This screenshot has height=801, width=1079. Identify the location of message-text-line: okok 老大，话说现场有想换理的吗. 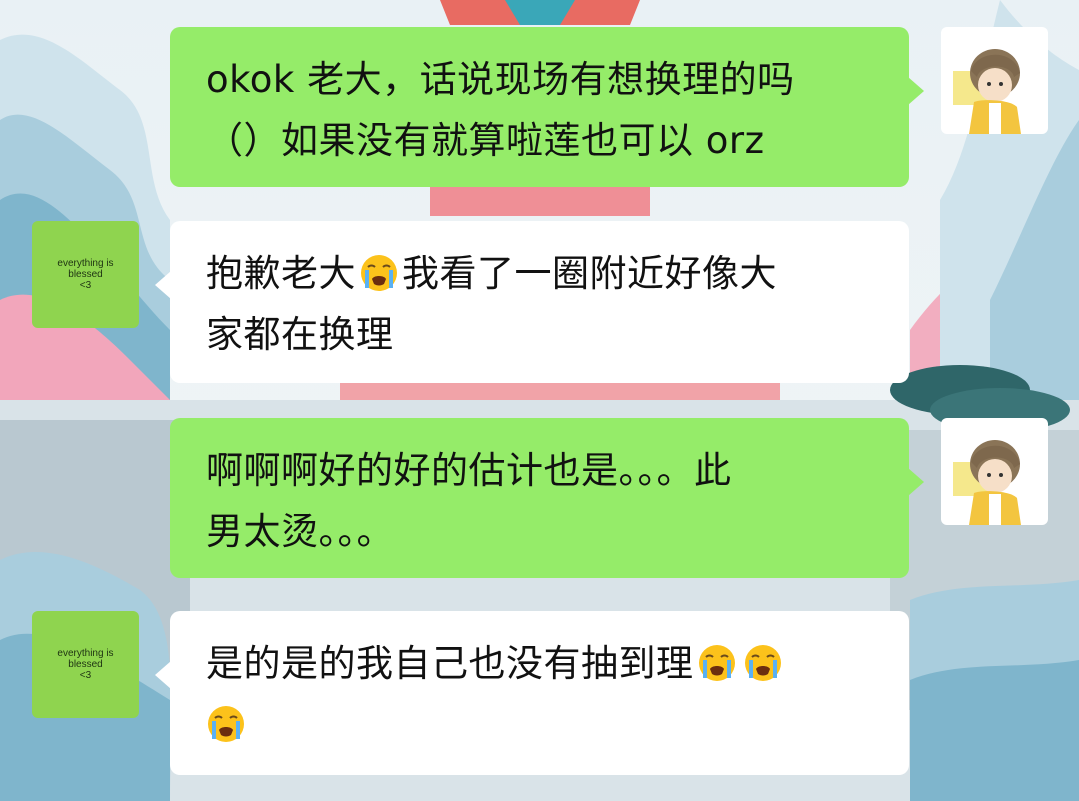
(500, 79).